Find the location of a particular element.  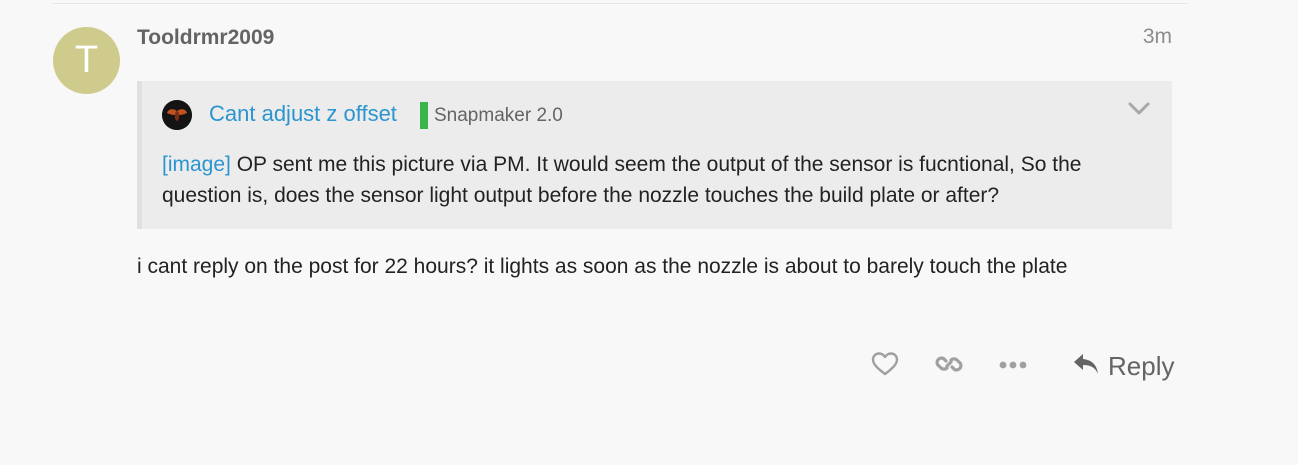

quote-category-badge: Snapmaker 2.0 is located at coordinates (491, 115).